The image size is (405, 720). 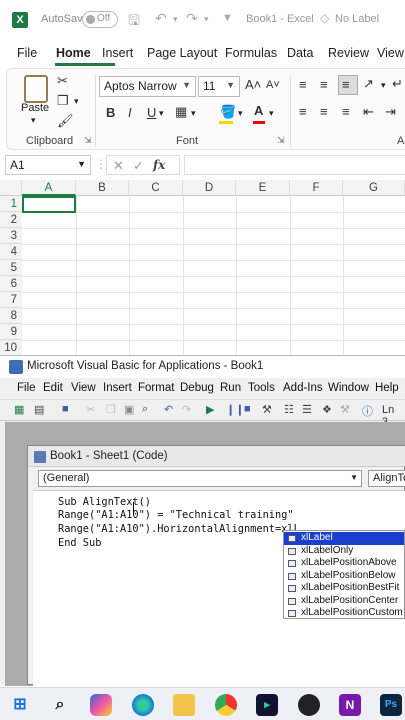 I want to click on italic-icon: I, so click(x=130, y=112).